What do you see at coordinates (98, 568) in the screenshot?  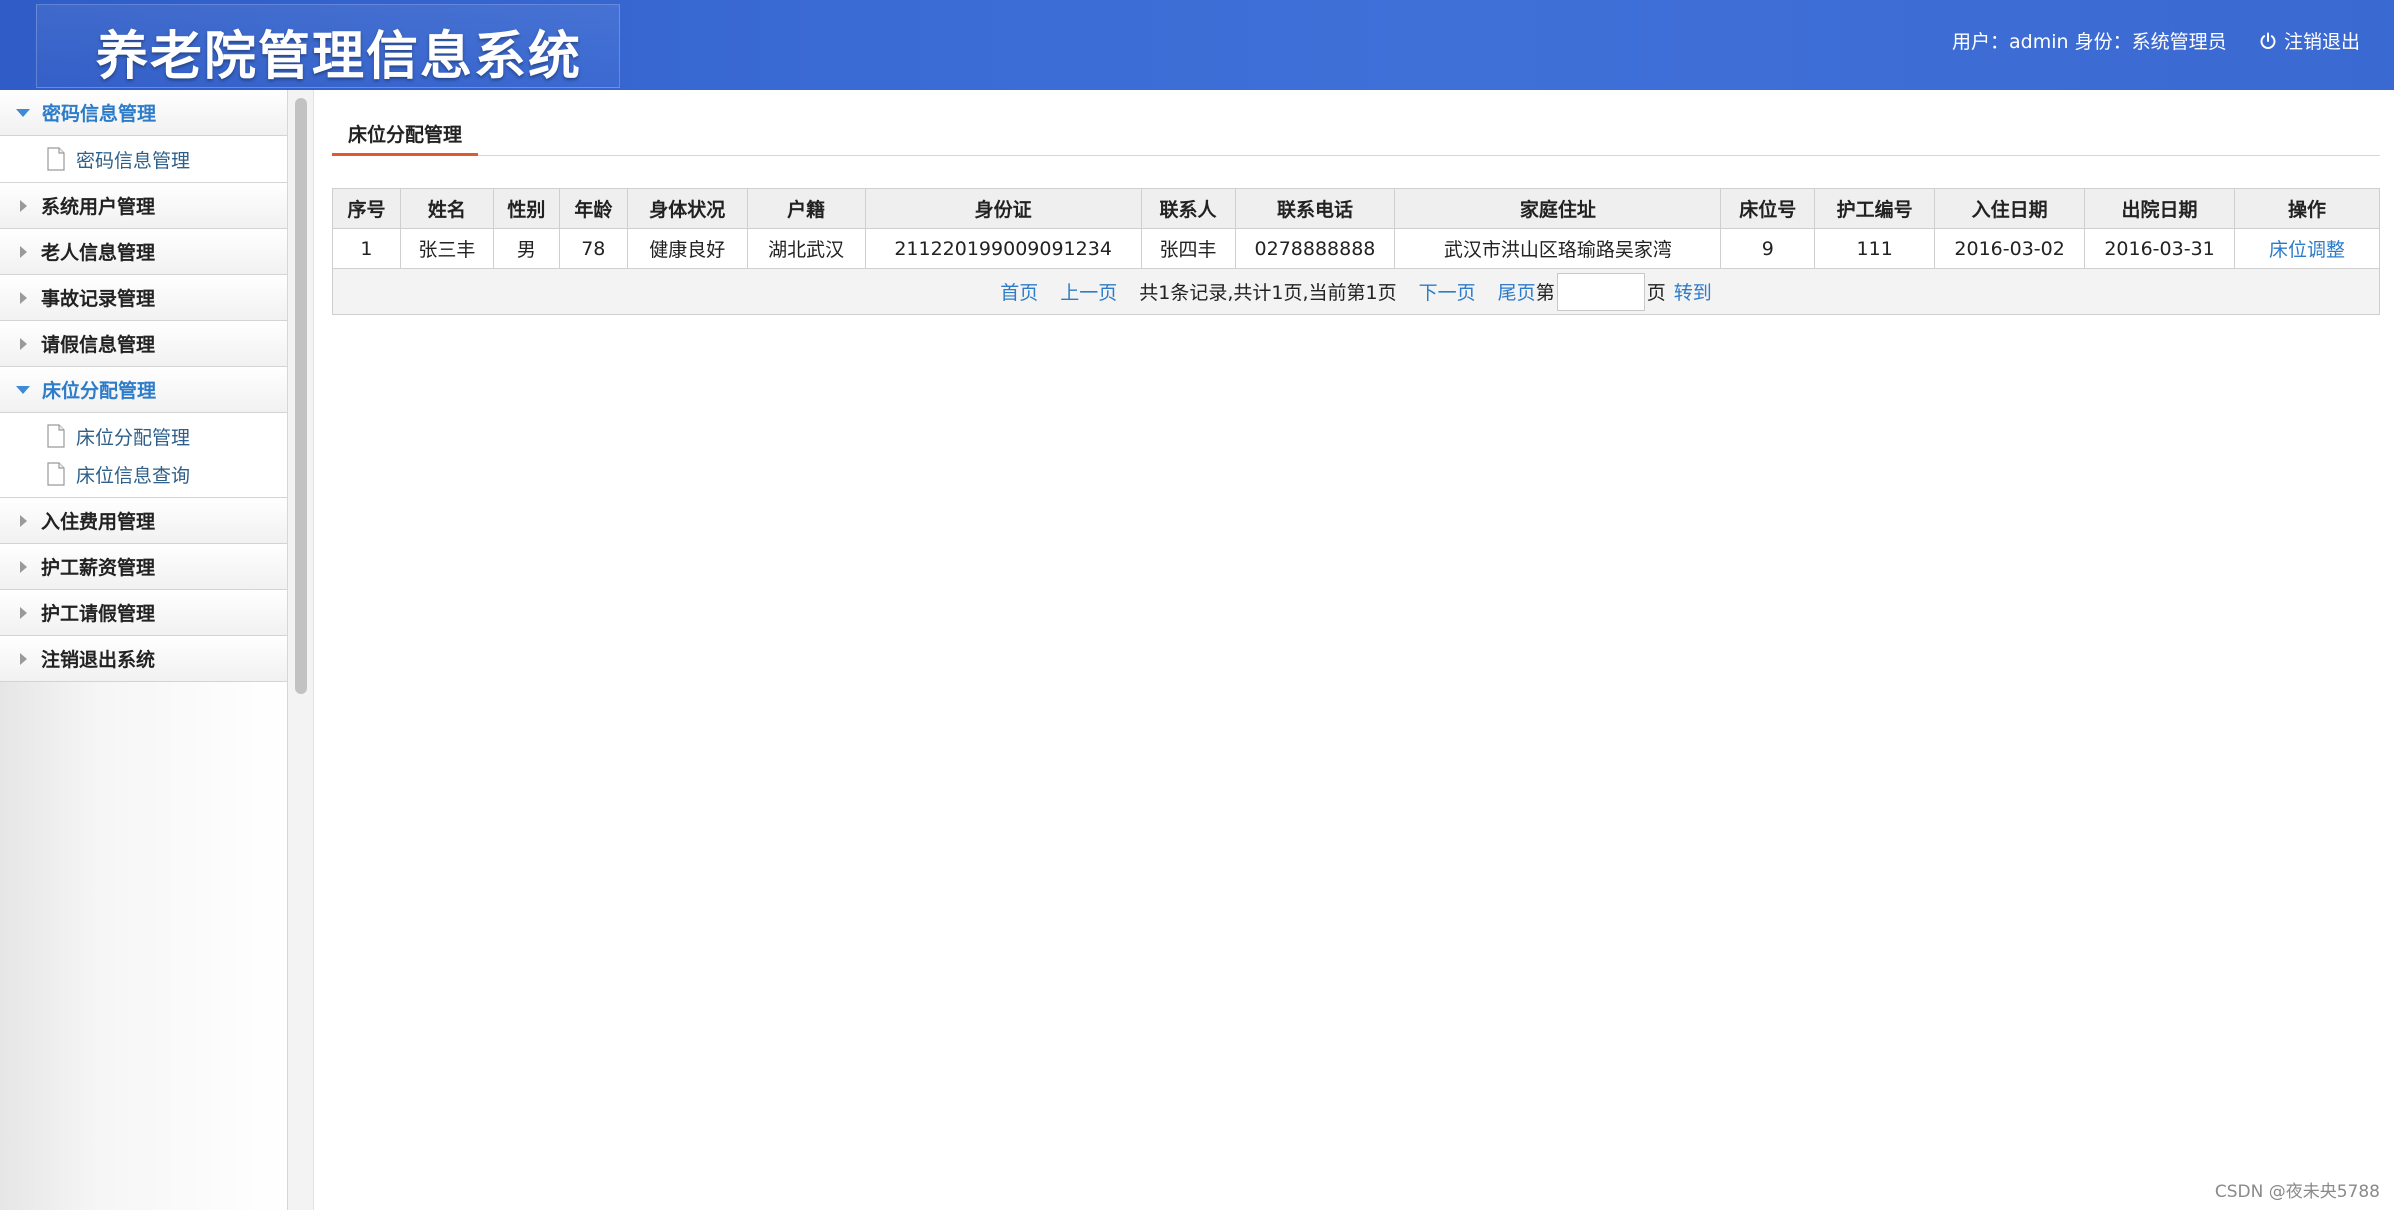 I see `menu-group-label: 护工薪资管理` at bounding box center [98, 568].